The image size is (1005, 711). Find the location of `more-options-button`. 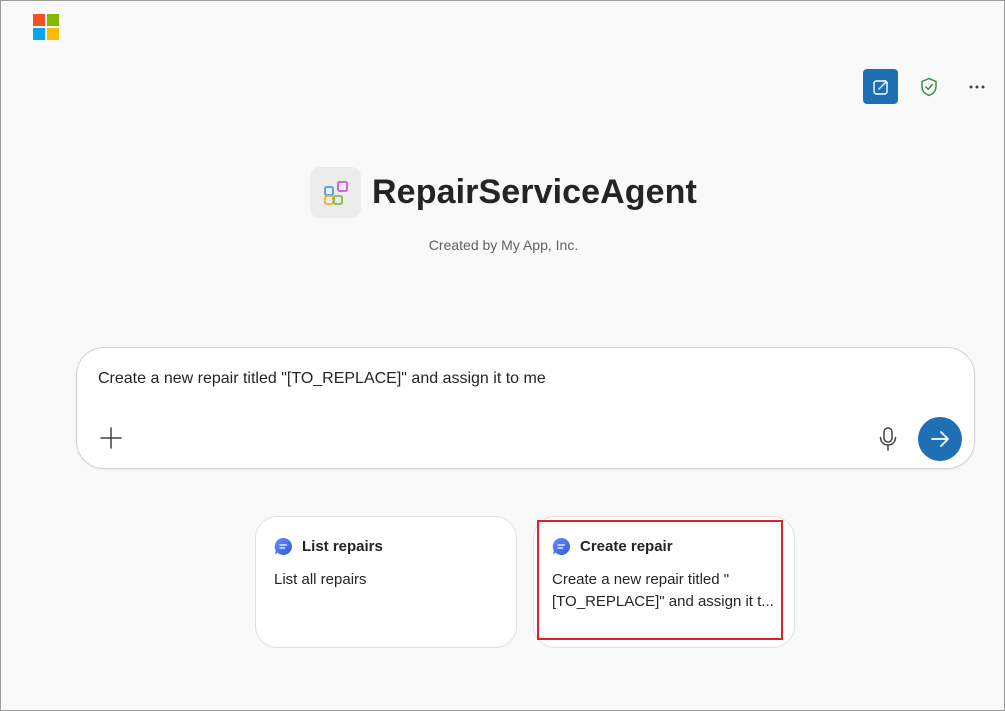

more-options-button is located at coordinates (976, 86).